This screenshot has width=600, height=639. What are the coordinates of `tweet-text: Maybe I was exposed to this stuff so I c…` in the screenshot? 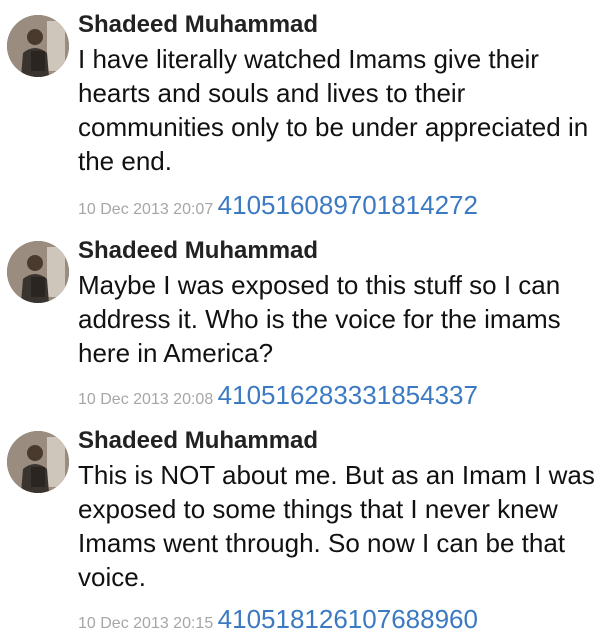 It's located at (319, 319).